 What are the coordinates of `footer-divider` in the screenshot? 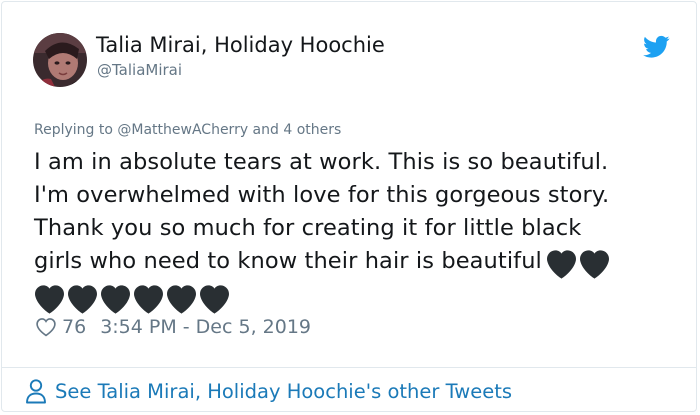 It's located at (349, 367).